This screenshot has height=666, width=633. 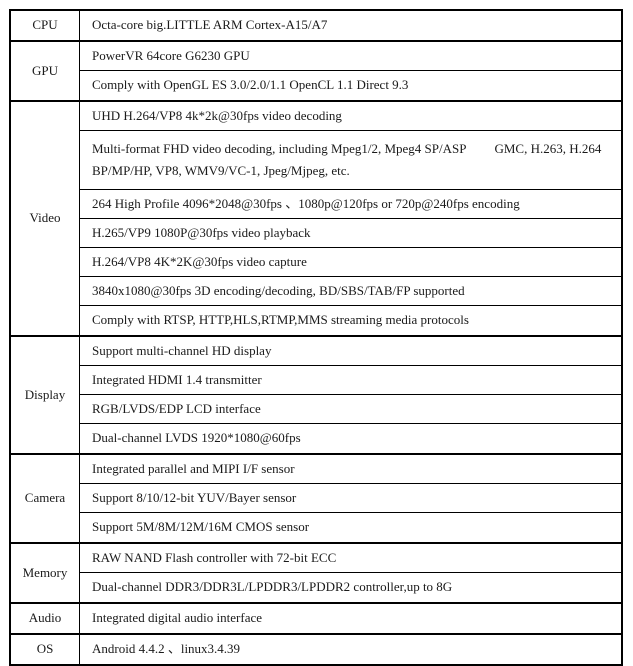 What do you see at coordinates (196, 438) in the screenshot?
I see `spec-row: Dual-channel LVDS 1920*1080@60fps` at bounding box center [196, 438].